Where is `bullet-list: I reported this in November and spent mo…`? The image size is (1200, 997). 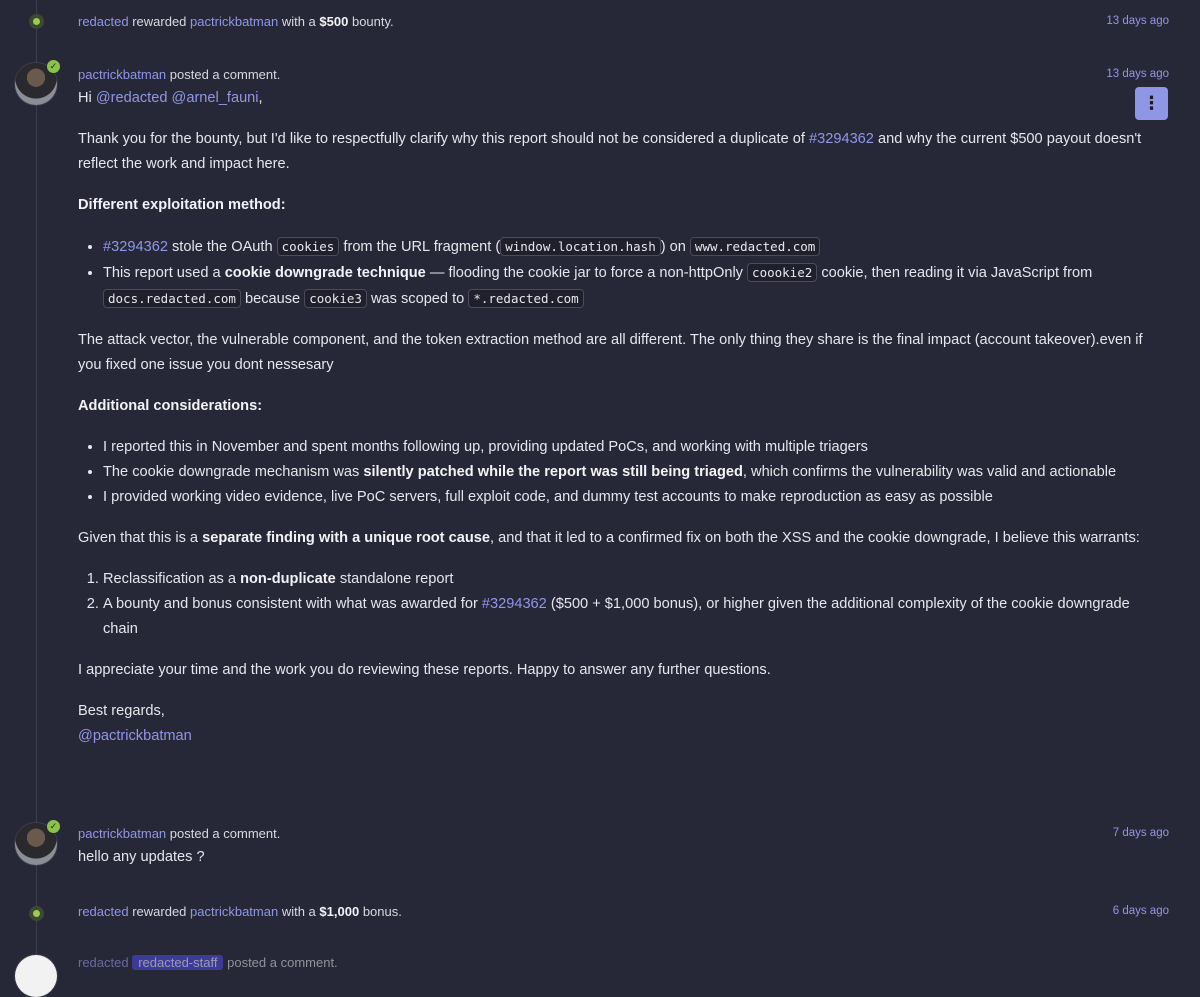
bullet-list: I reported this in November and spent mo… is located at coordinates (615, 472).